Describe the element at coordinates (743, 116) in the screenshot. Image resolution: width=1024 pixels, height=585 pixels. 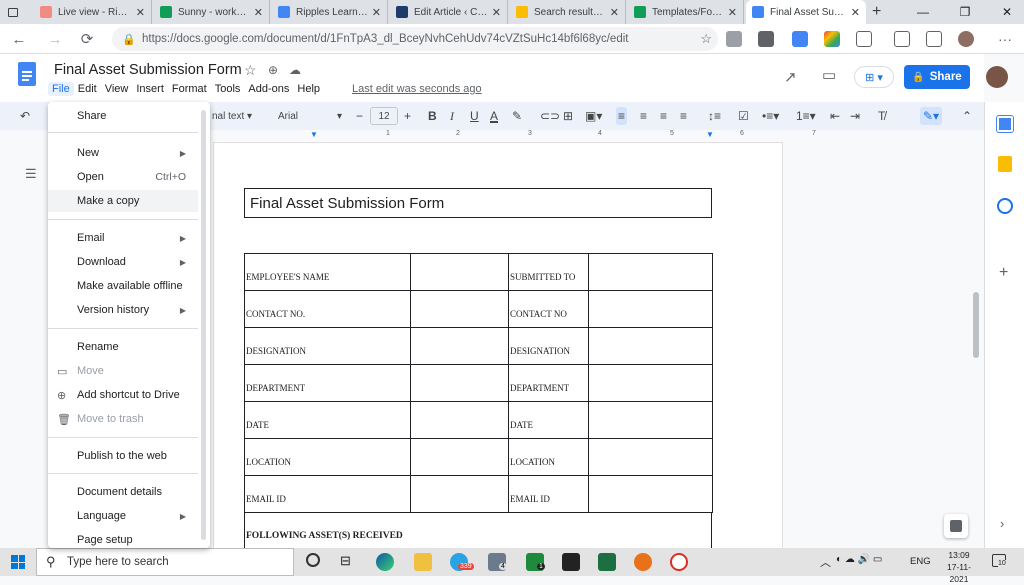
I see `checklist-icon: ☑` at that location.